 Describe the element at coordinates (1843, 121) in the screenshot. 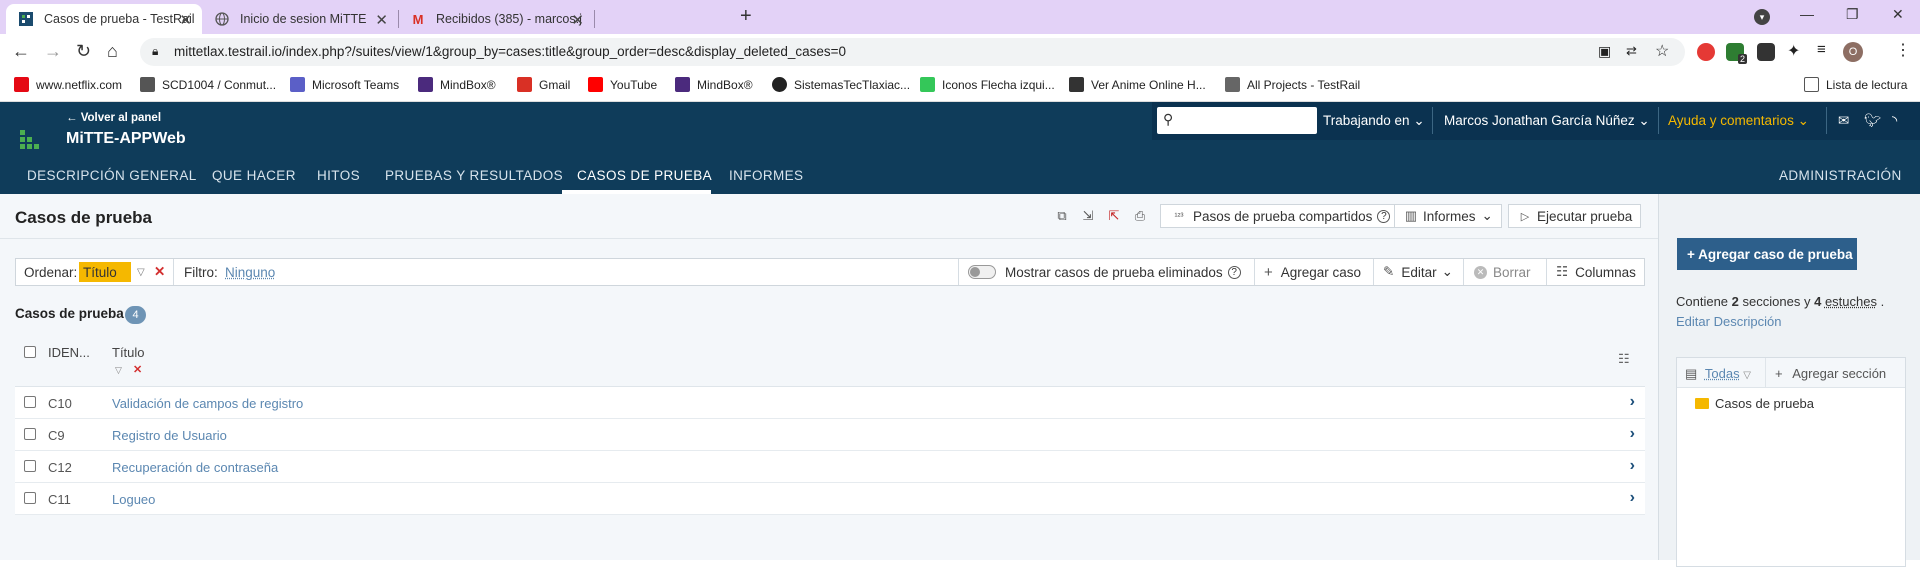

I see `mail-icon: ✉` at that location.